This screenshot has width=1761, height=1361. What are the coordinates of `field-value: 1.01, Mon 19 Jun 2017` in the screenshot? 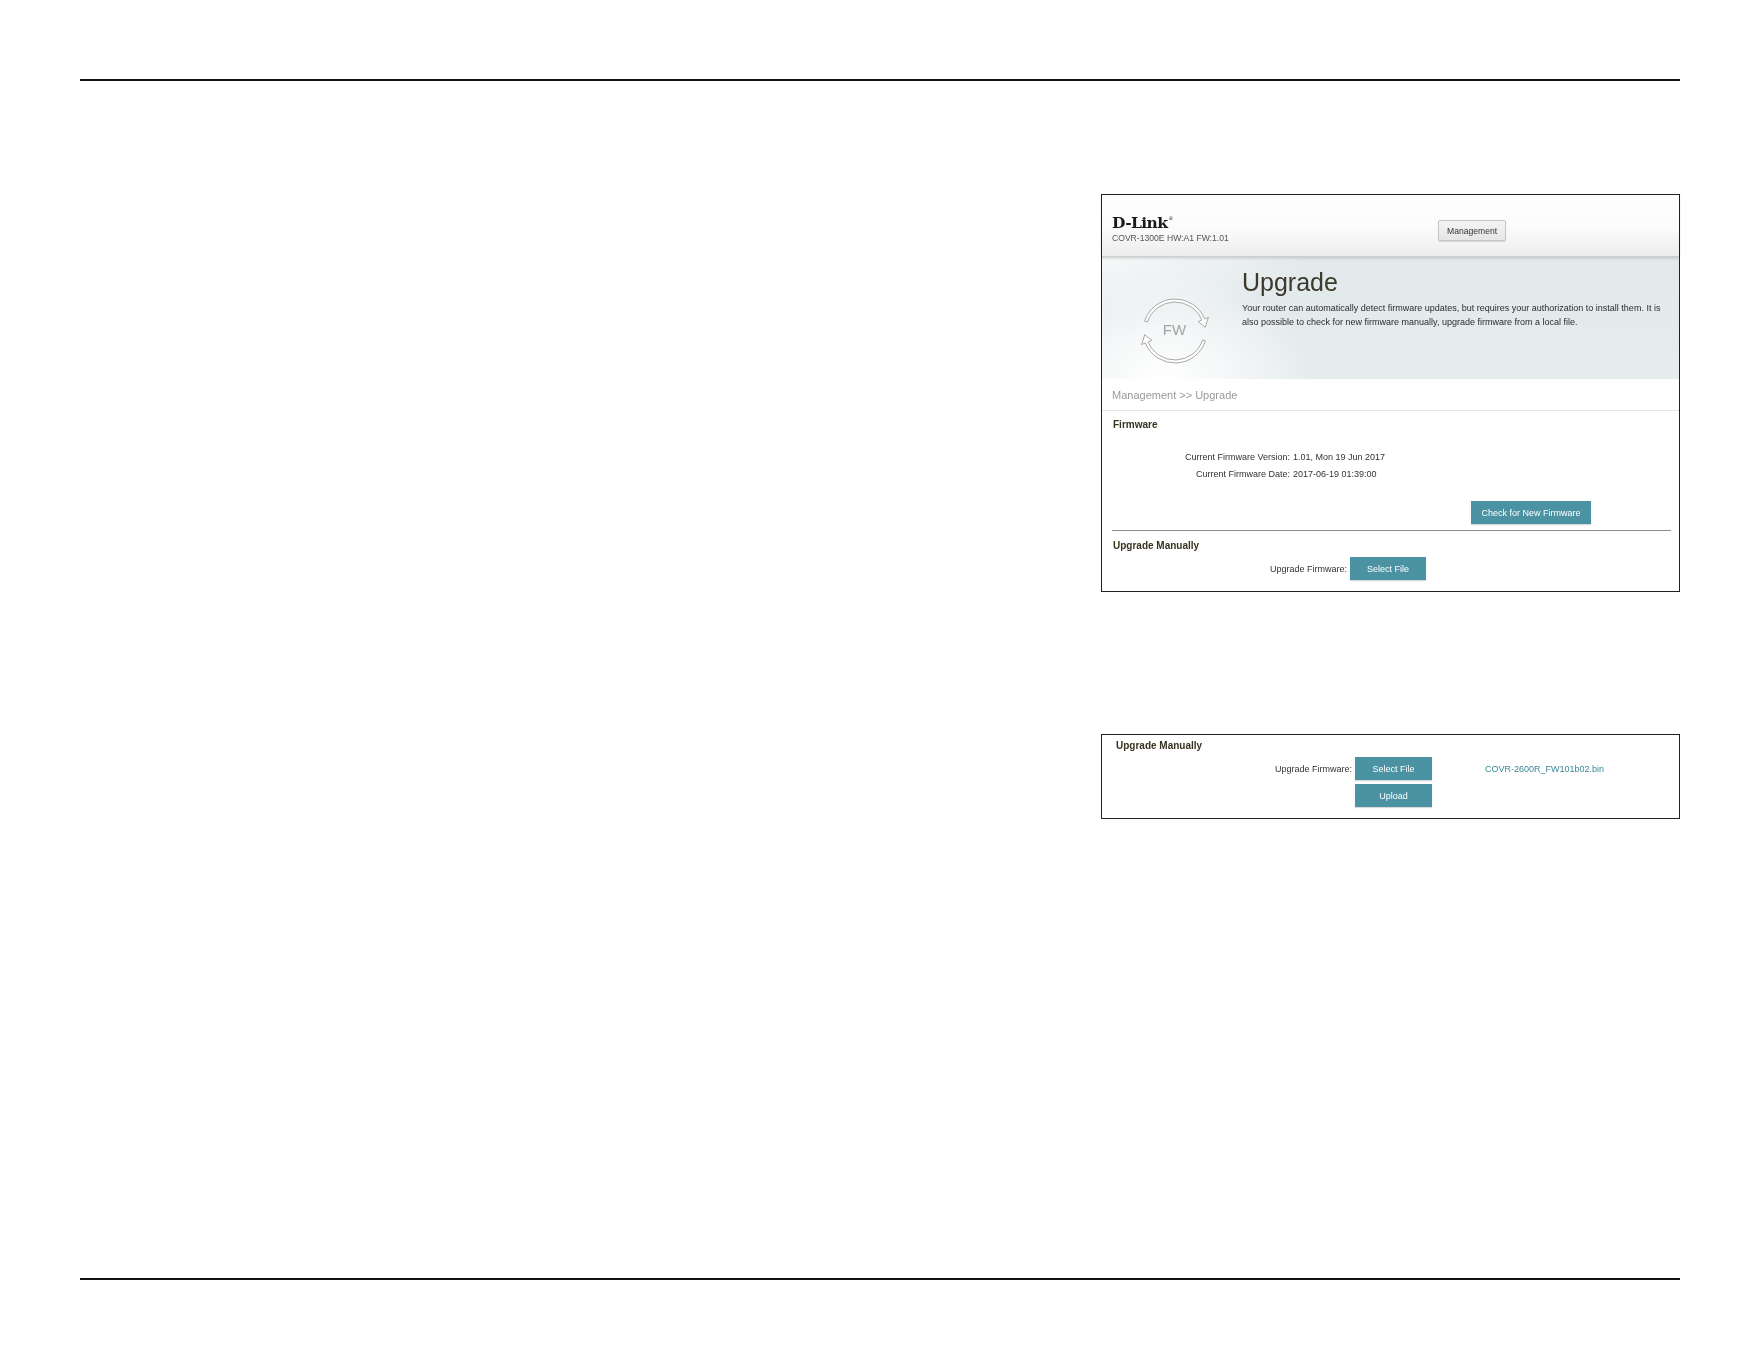 It's located at (1339, 457).